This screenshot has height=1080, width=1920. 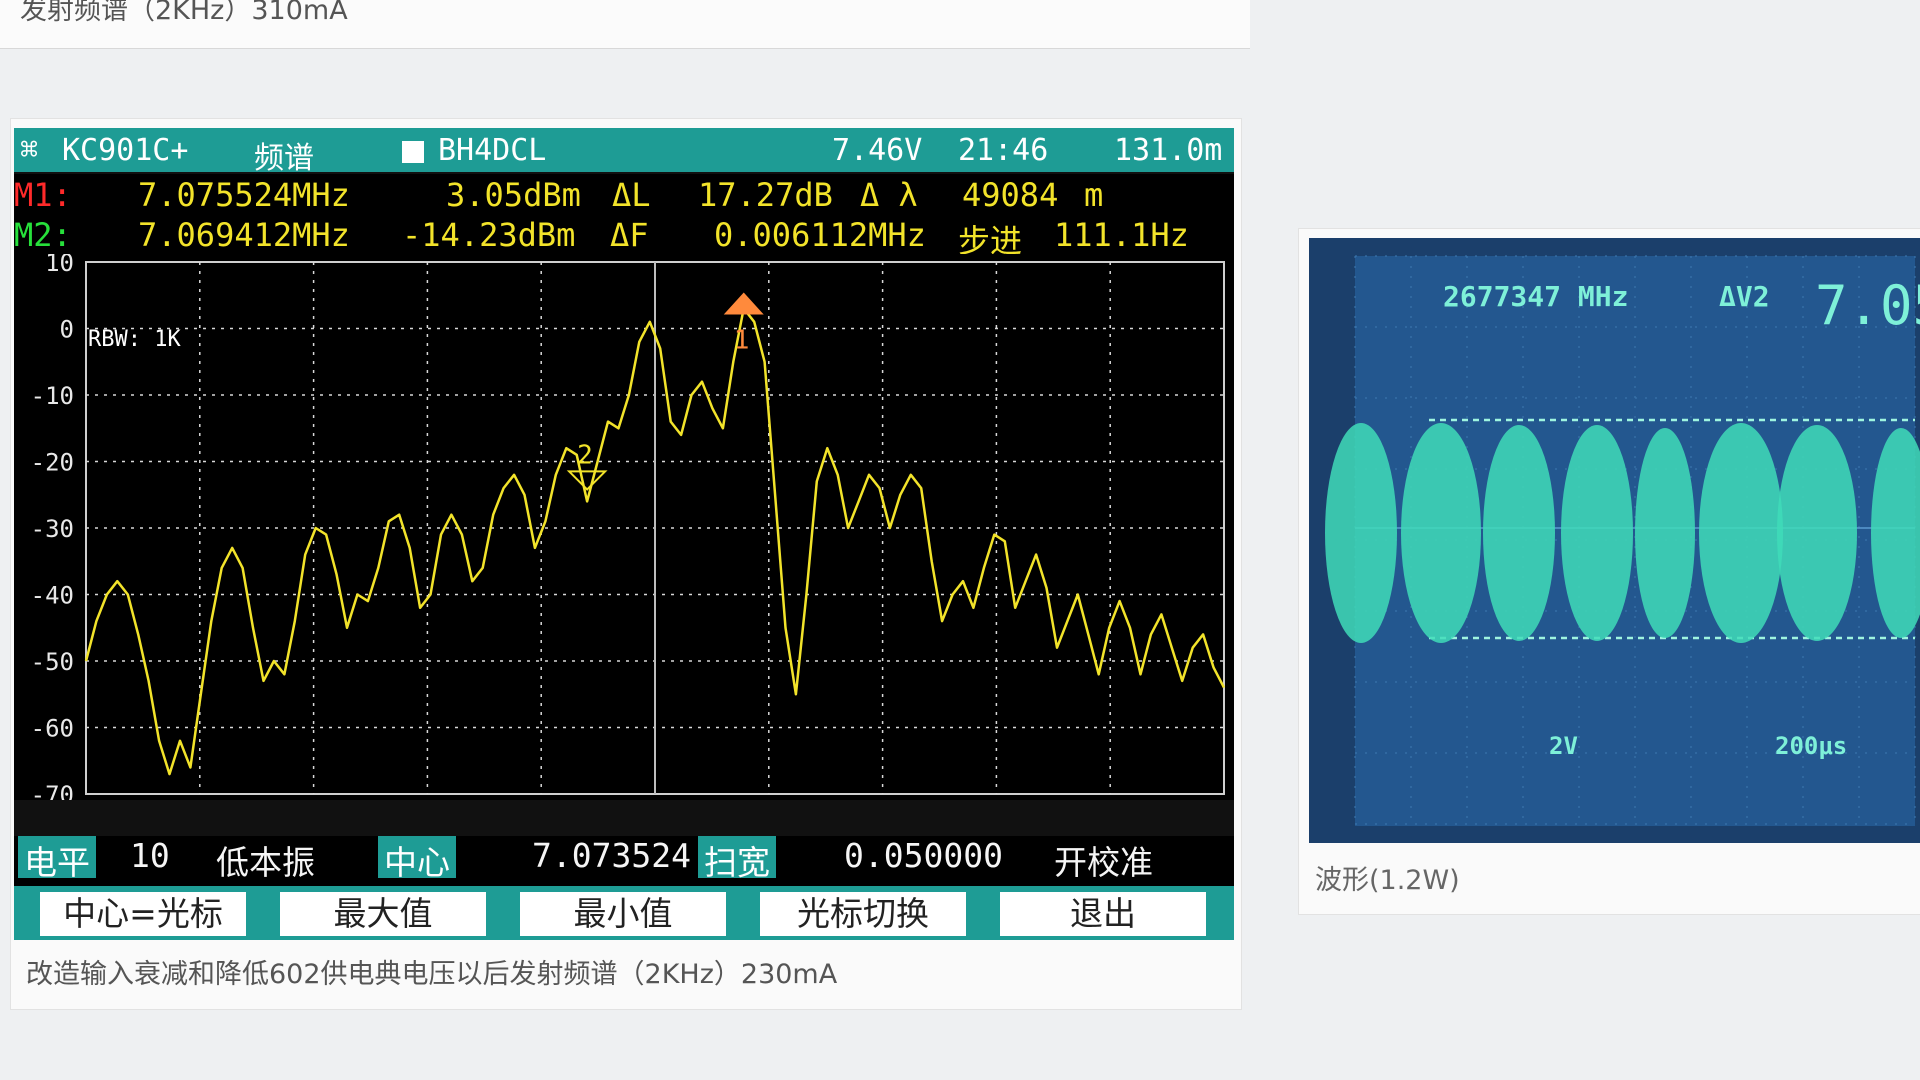 What do you see at coordinates (820, 235) in the screenshot?
I see `m2-delta-freq: 0.006112MHz` at bounding box center [820, 235].